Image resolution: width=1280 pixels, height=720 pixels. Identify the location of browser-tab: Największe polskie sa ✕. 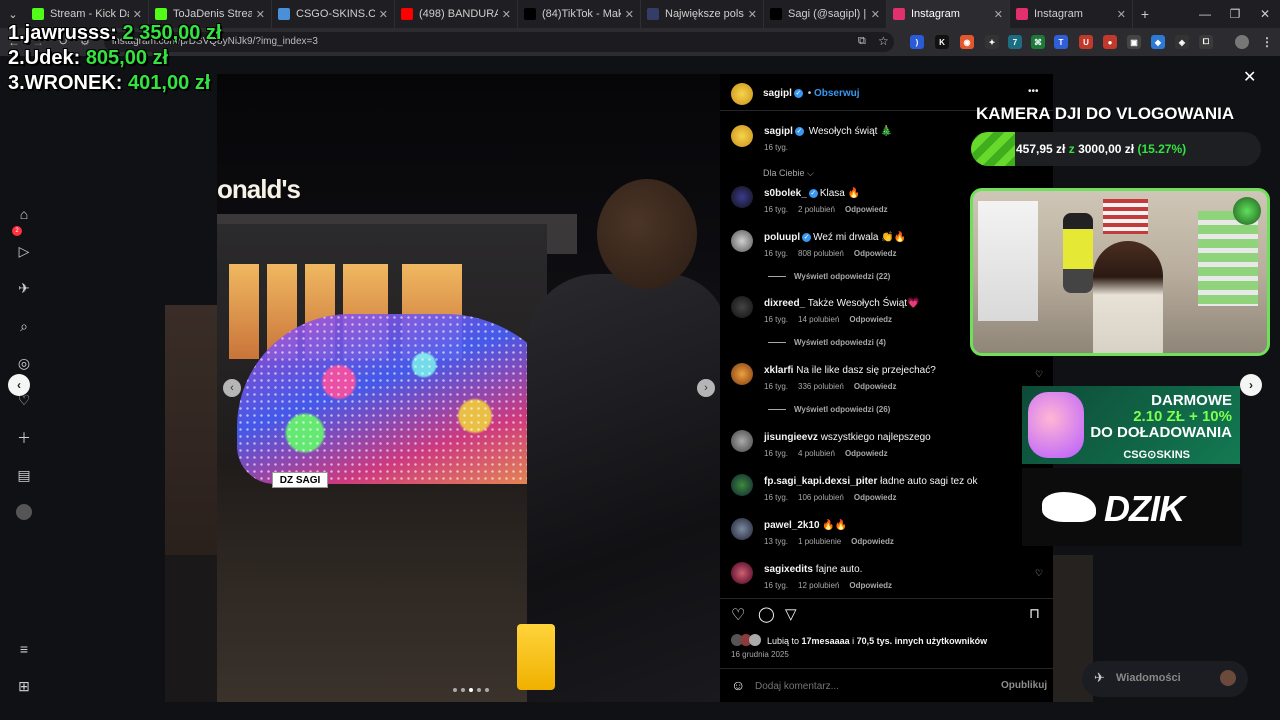
(702, 14).